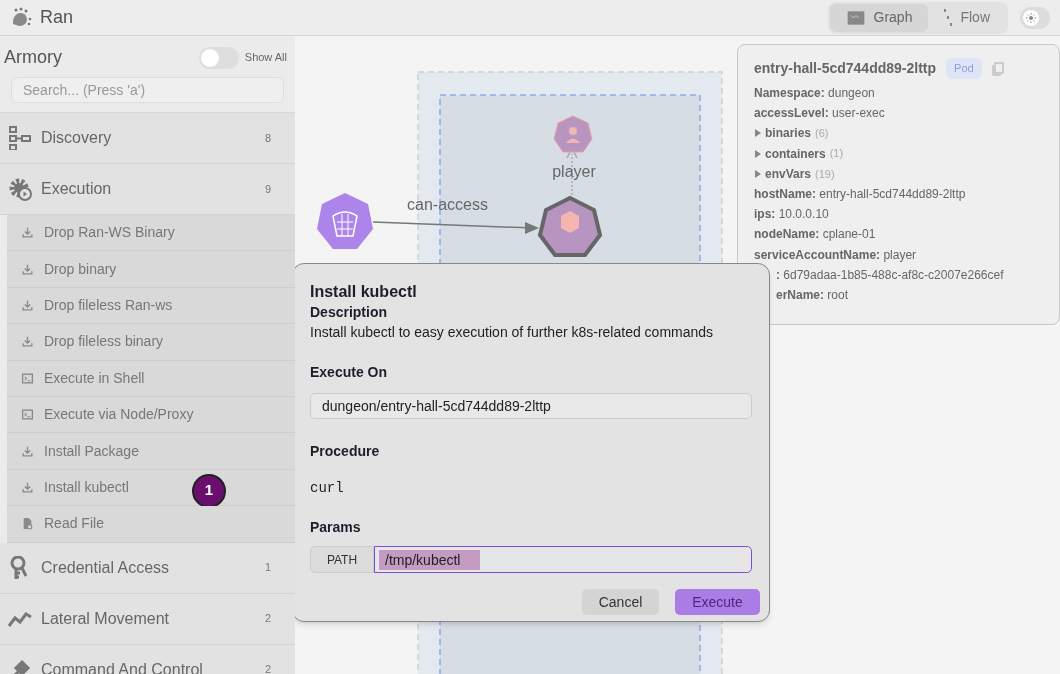 Image resolution: width=1060 pixels, height=674 pixels. I want to click on property-text: hostName: entry-hall-5cd744dd89-2lttp, so click(860, 195).